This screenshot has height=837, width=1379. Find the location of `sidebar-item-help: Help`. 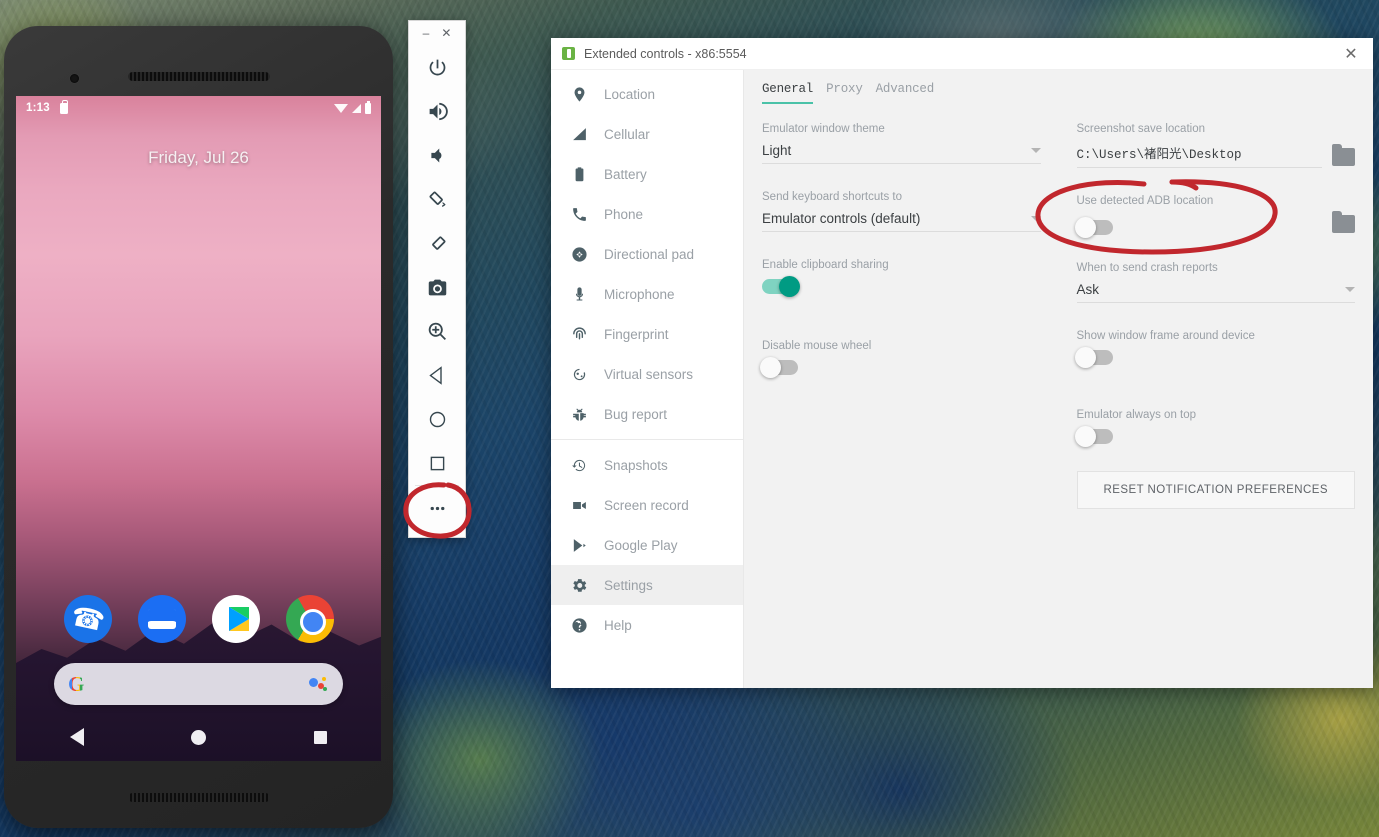

sidebar-item-help: Help is located at coordinates (647, 625).